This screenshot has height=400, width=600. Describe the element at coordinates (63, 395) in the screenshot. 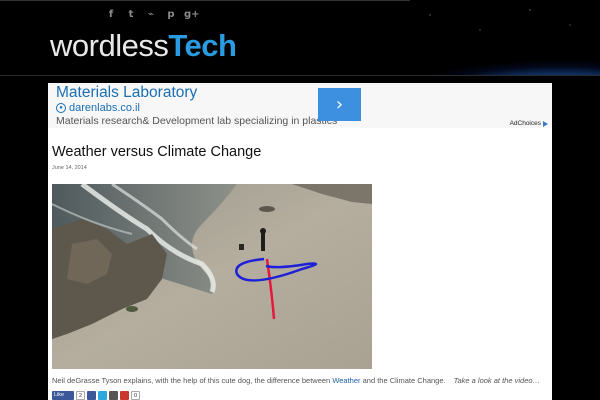

I see `facebook-like-button: Like` at that location.